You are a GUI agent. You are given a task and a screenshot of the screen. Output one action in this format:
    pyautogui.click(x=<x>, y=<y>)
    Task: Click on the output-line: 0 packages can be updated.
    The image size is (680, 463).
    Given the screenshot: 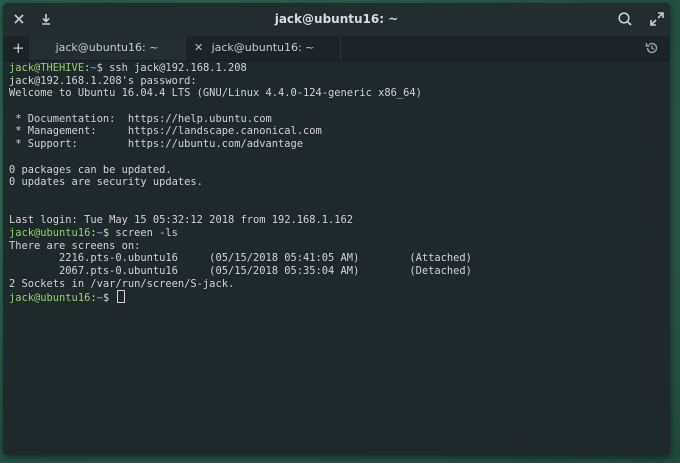 What is the action you would take?
    pyautogui.click(x=90, y=169)
    